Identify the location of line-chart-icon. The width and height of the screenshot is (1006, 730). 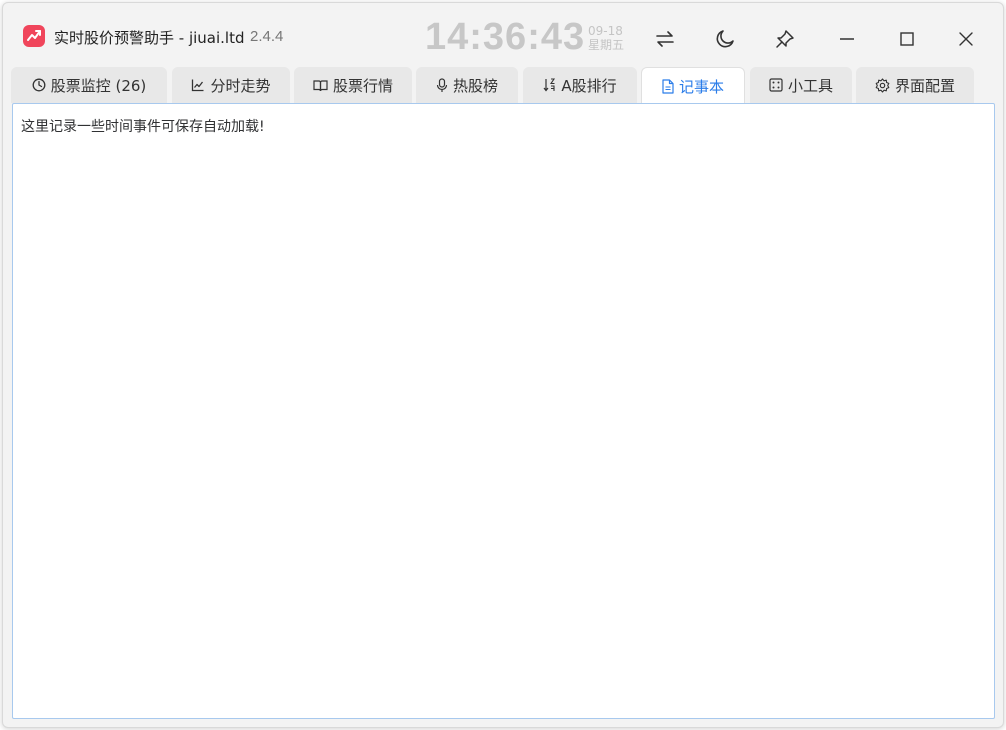
(198, 85).